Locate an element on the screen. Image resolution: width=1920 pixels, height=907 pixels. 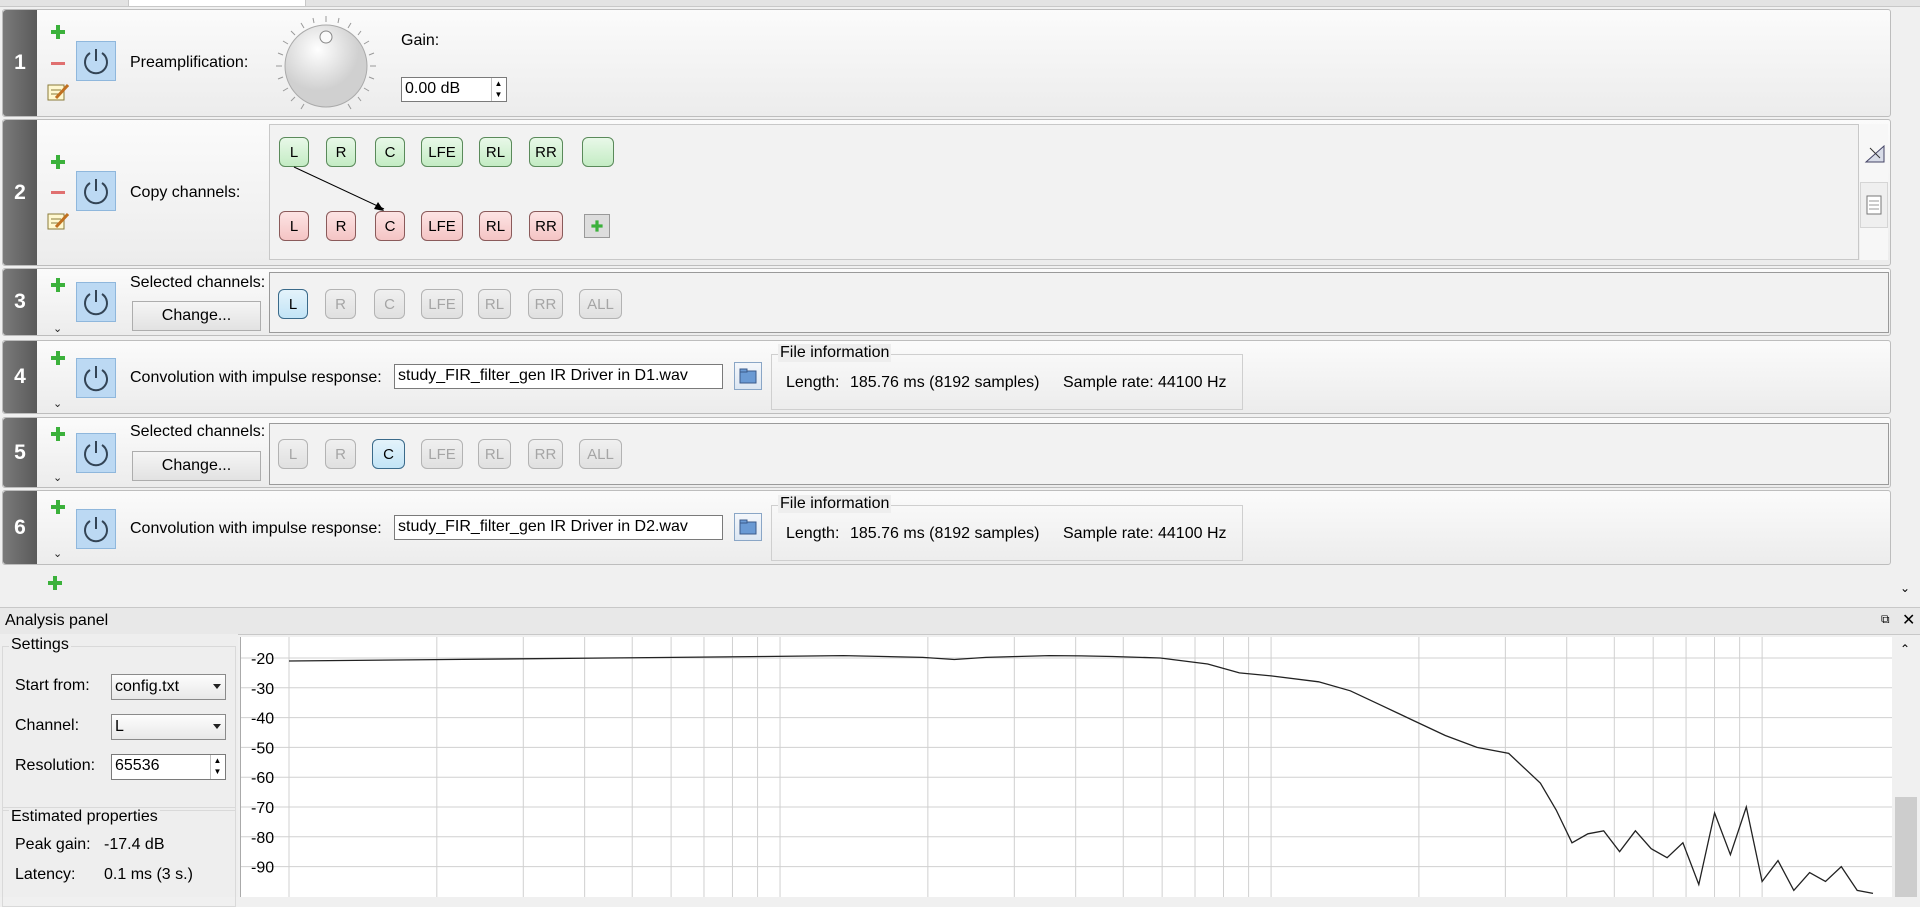
target-channel-RR: RR is located at coordinates (546, 226).